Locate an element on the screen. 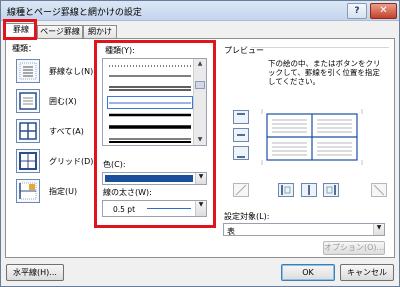 This screenshot has width=400, height=287. setting-custom: 指定(U) is located at coordinates (55, 192).